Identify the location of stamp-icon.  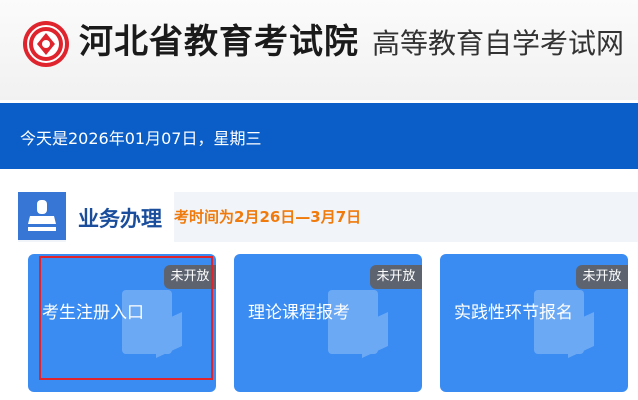
(42, 216).